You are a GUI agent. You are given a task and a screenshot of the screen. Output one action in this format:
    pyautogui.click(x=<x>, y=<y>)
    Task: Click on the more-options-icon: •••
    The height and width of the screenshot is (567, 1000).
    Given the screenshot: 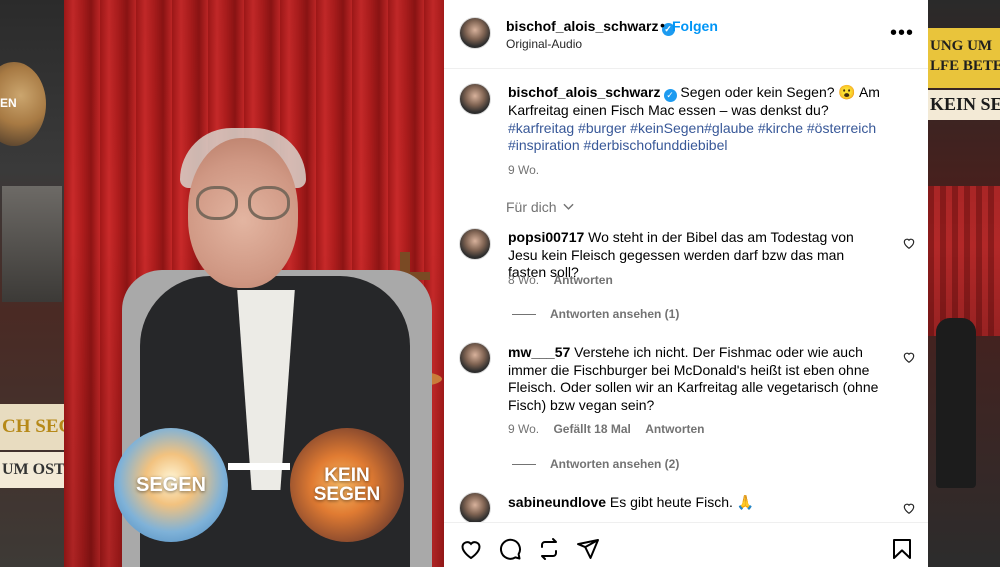 What is the action you would take?
    pyautogui.click(x=902, y=33)
    